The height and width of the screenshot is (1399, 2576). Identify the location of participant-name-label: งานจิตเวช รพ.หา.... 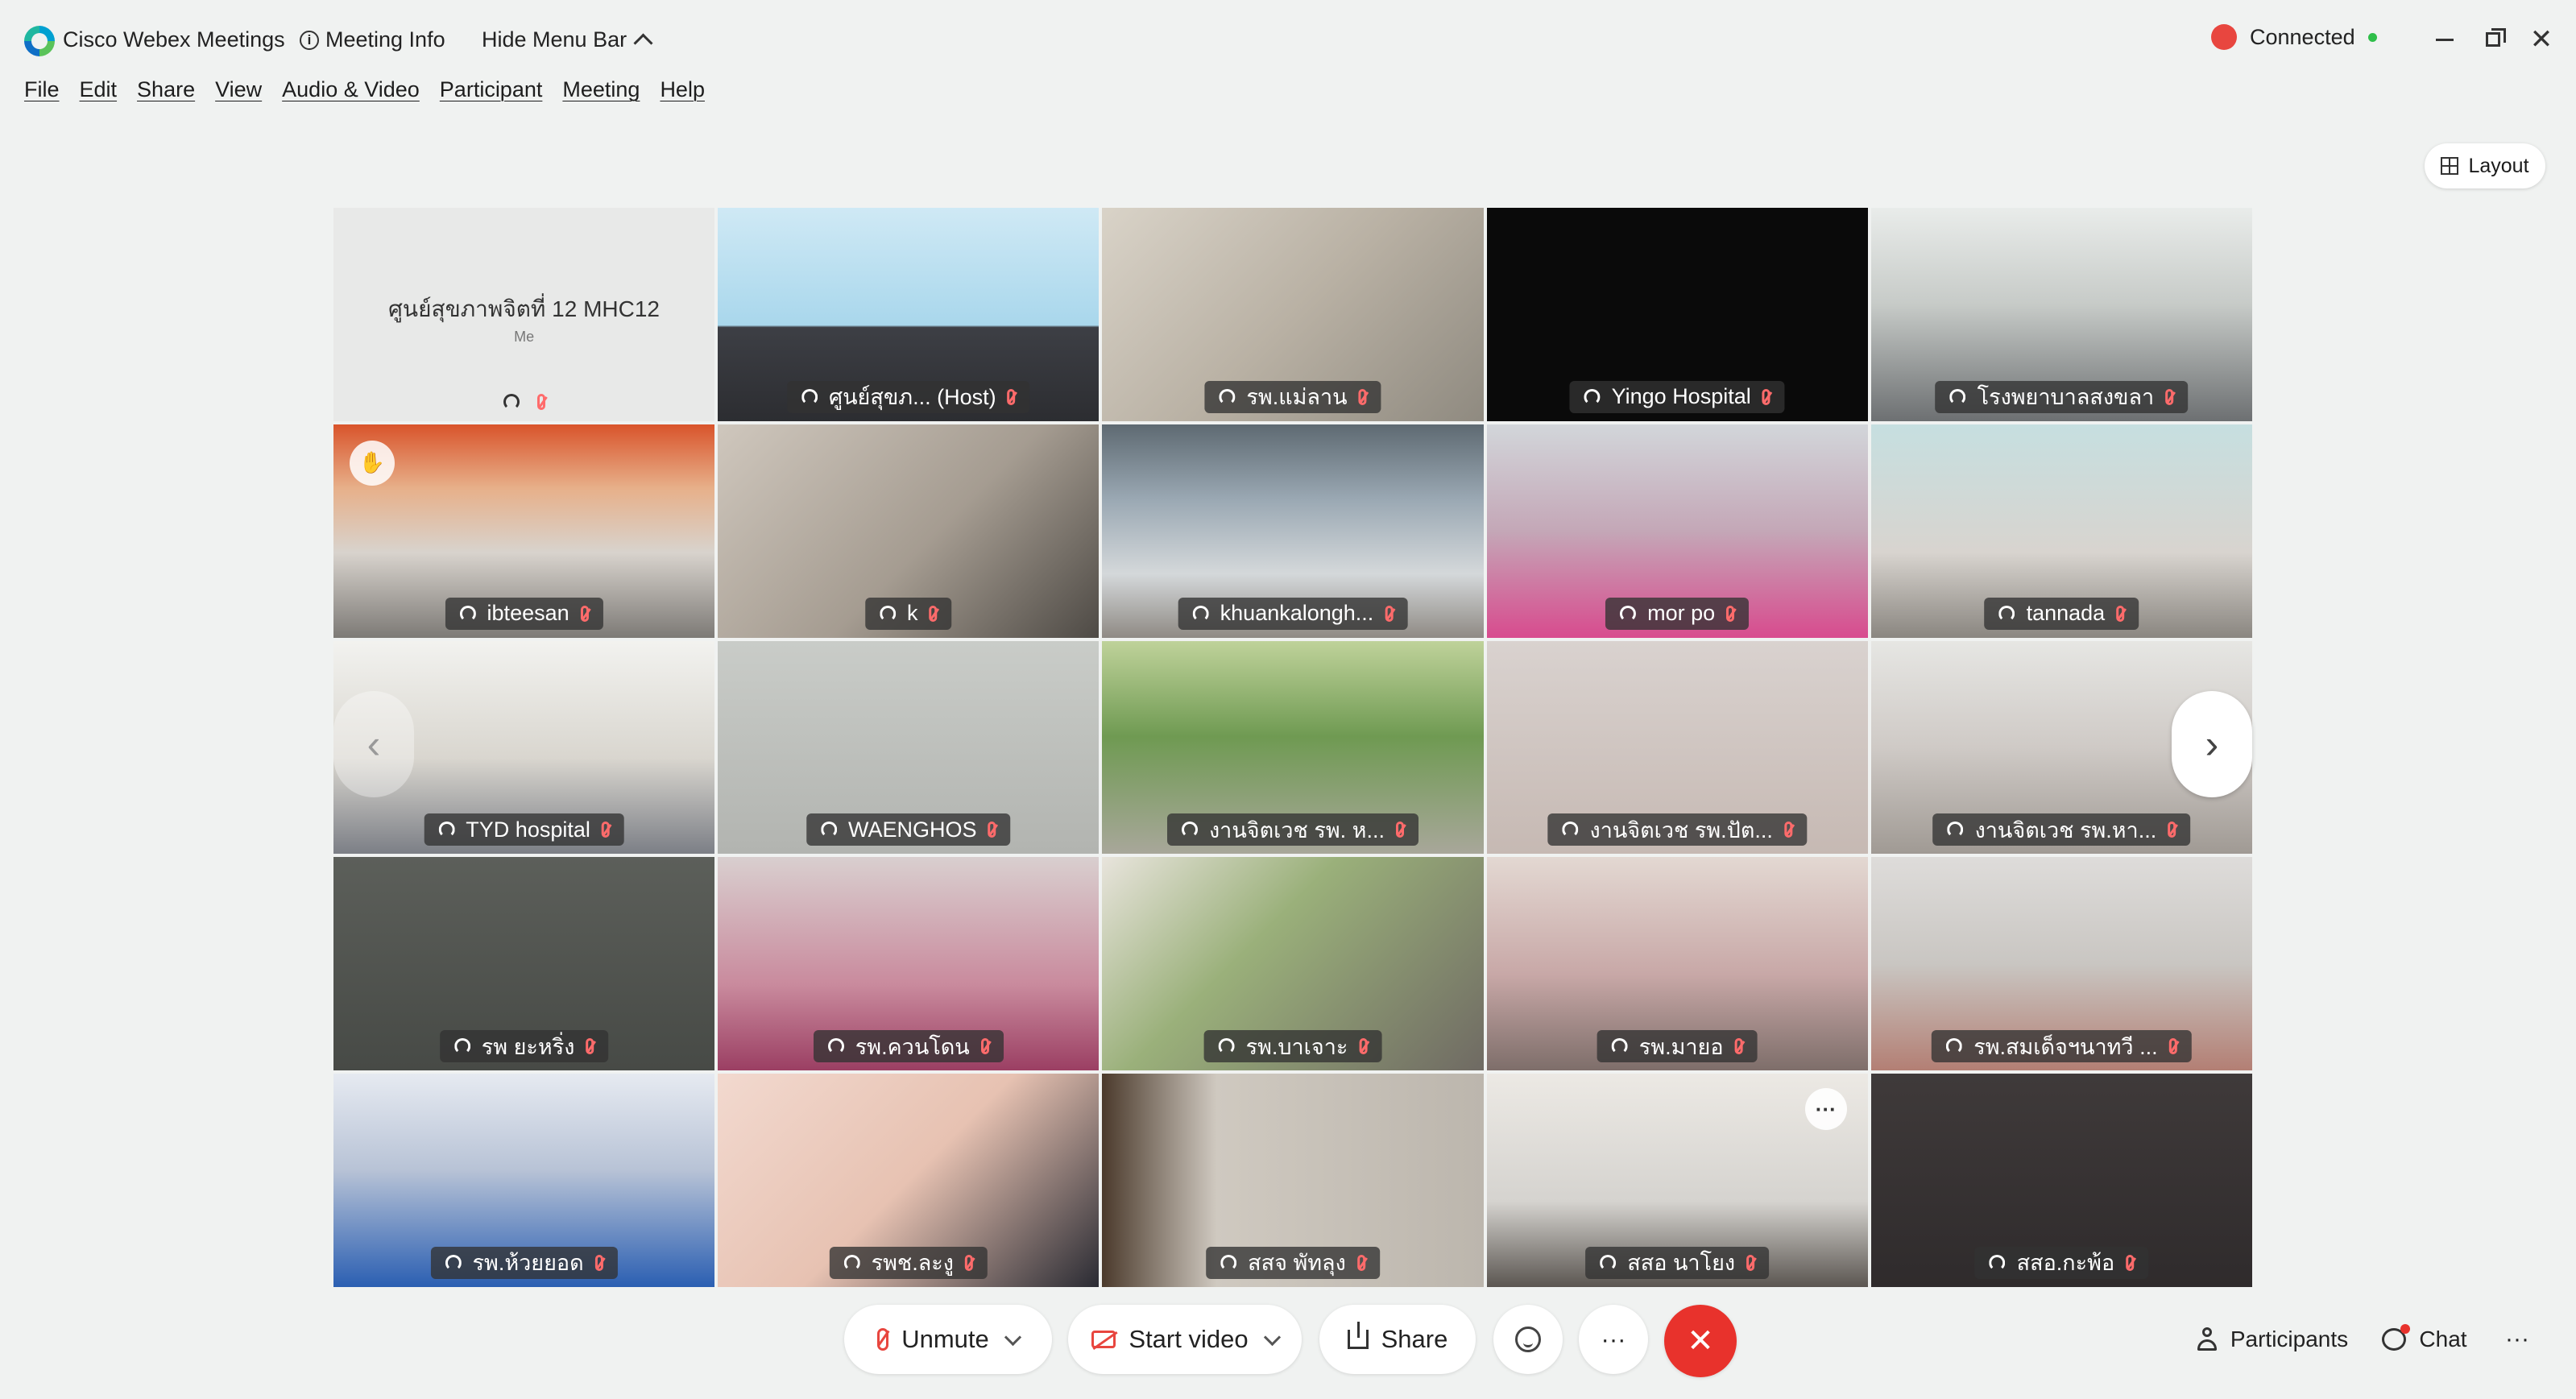
(2061, 829).